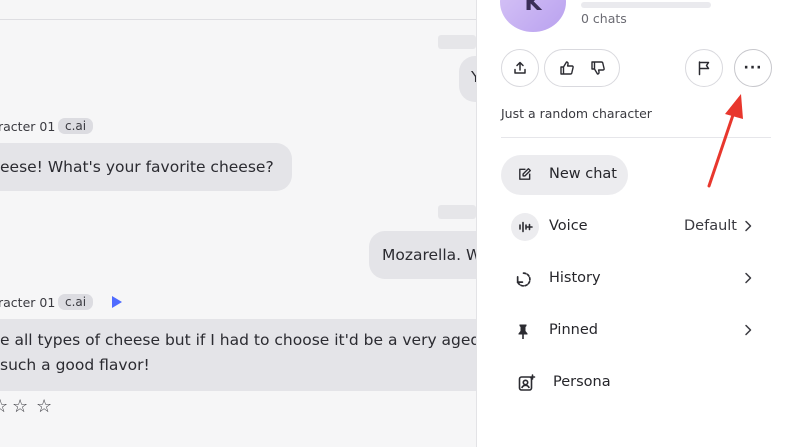 This screenshot has width=794, height=447. I want to click on voice-icon, so click(525, 227).